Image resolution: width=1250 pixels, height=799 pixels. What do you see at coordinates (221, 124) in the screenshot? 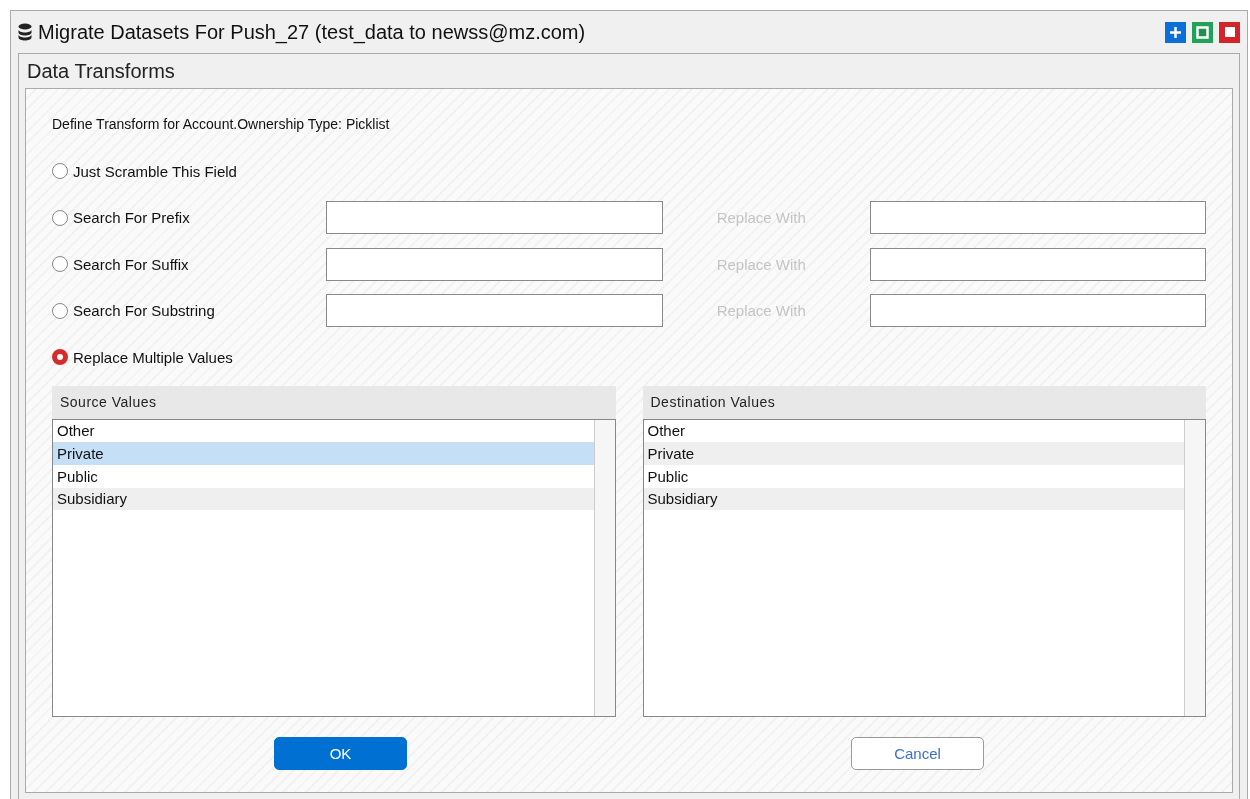
I see `transform-heading: Define Transform for Account.Ownership Type: Picklist` at bounding box center [221, 124].